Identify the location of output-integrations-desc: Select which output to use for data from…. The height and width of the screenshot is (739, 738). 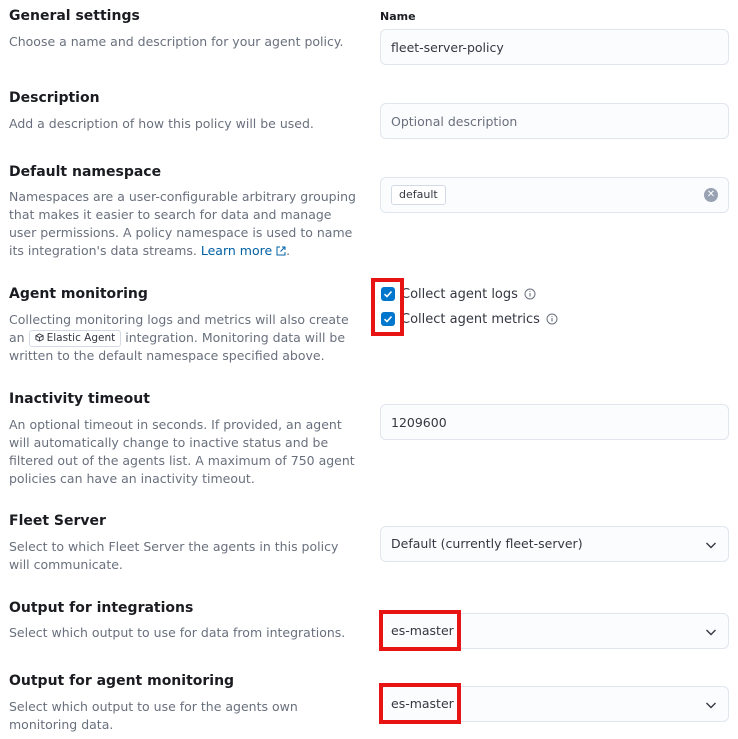
(177, 632).